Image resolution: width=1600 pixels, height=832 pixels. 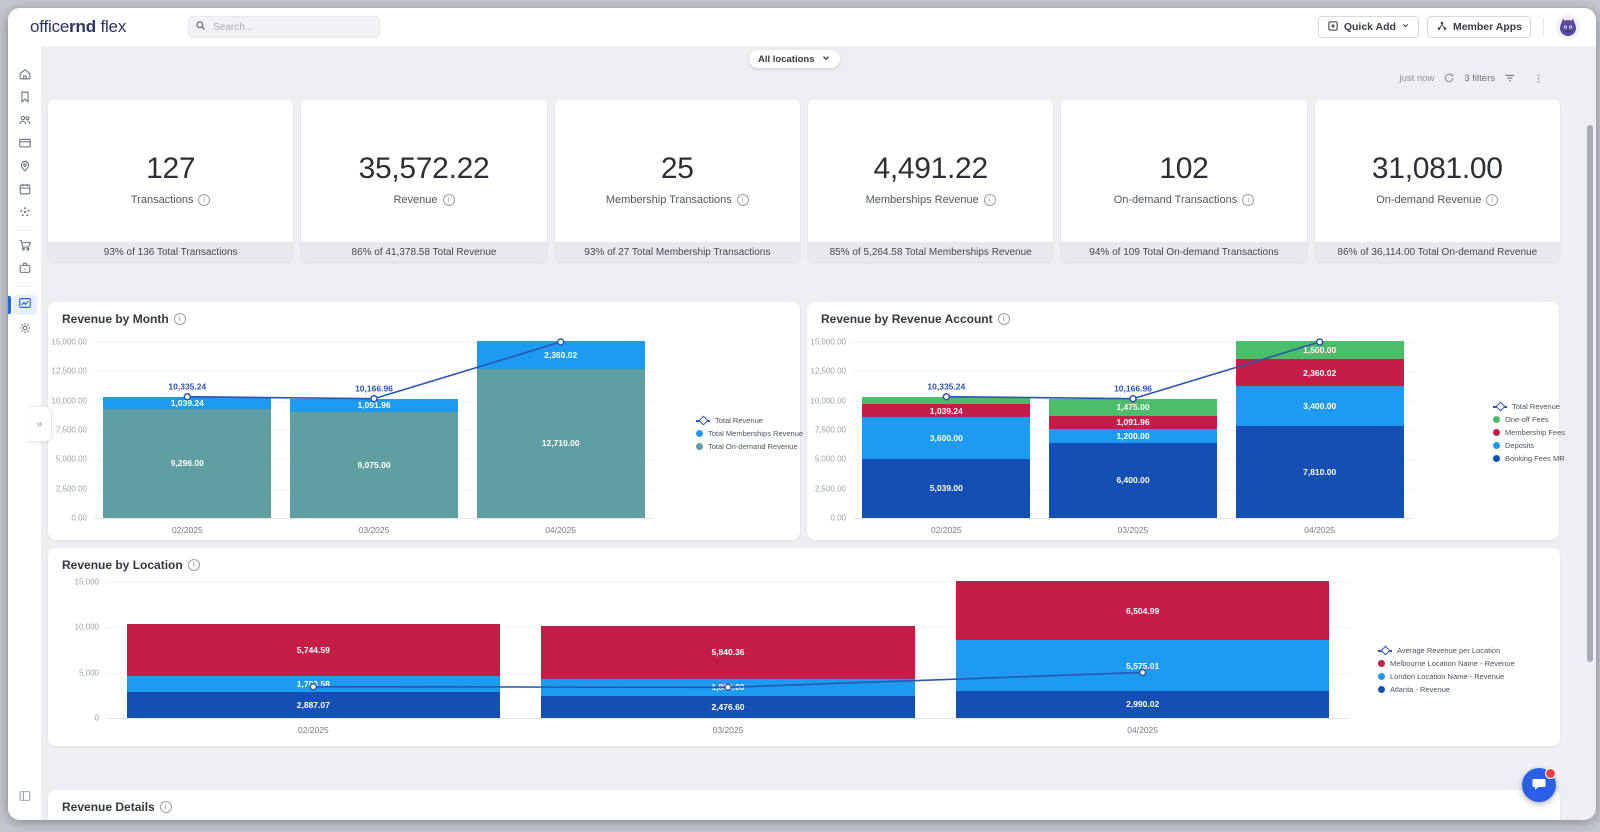 I want to click on sidebar-item-home, so click(x=25, y=76).